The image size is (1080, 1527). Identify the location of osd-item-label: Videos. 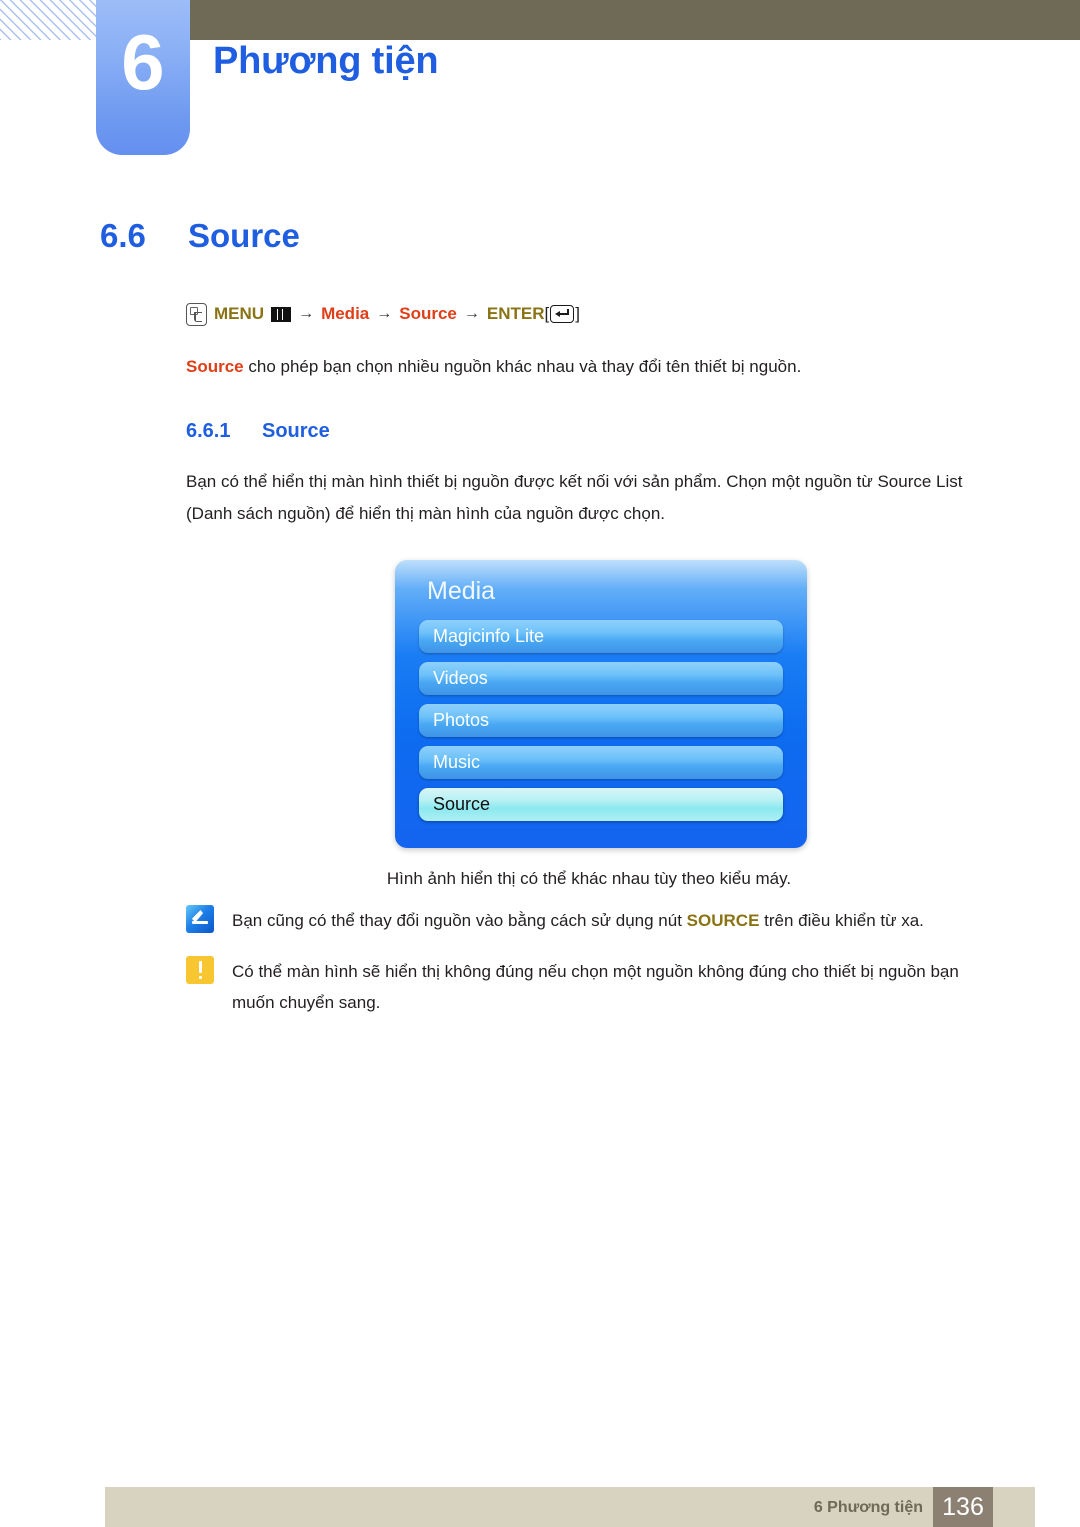
(460, 678).